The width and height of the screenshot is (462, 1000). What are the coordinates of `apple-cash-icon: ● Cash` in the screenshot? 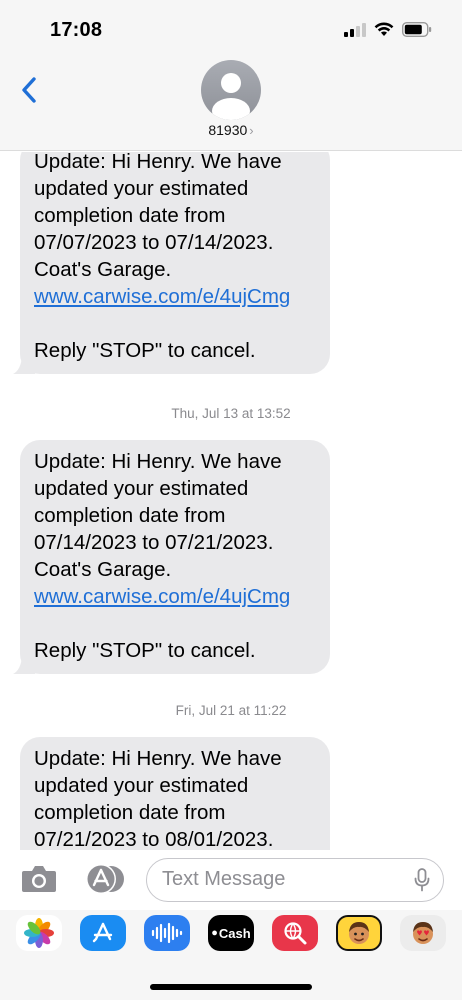 It's located at (231, 933).